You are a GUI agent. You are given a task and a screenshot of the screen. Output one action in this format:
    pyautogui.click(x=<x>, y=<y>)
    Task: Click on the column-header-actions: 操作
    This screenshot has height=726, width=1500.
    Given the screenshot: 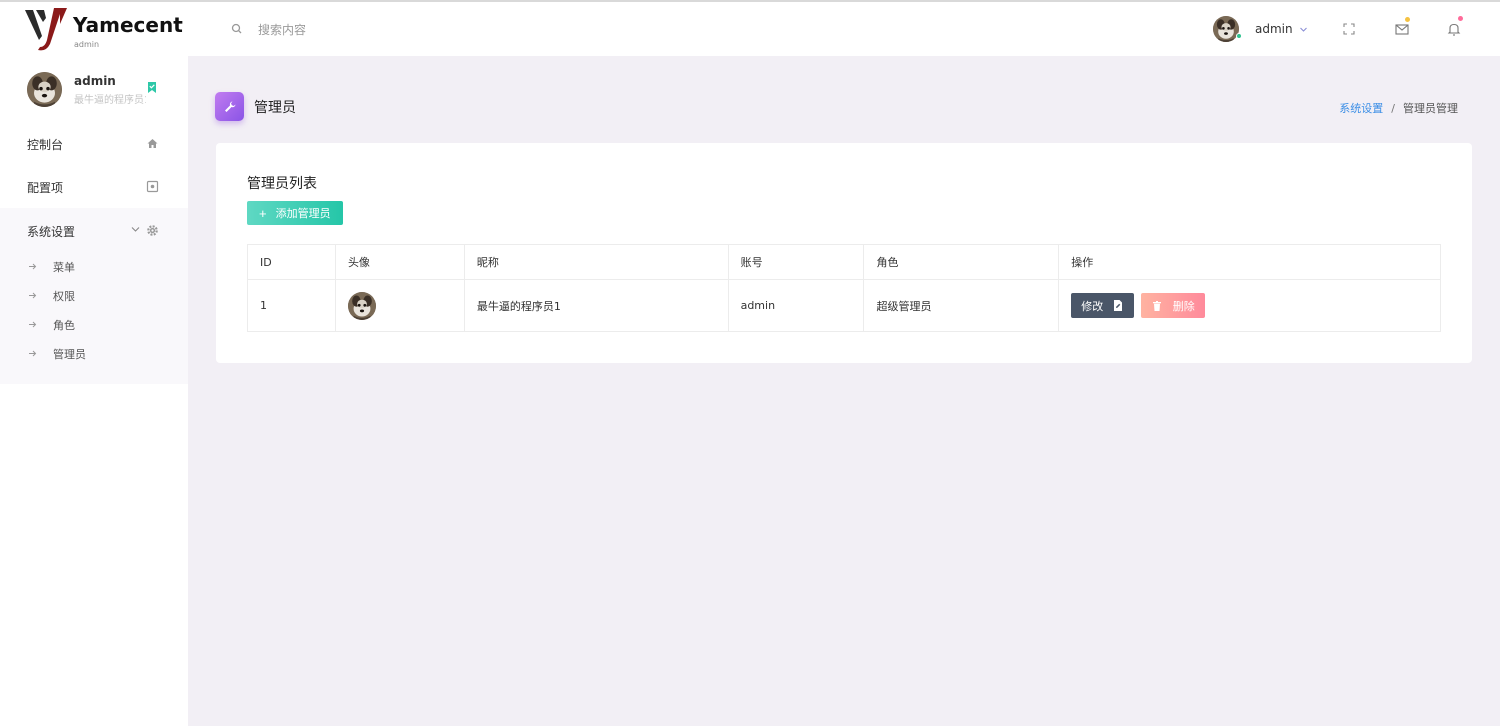 What is the action you would take?
    pyautogui.click(x=1249, y=262)
    